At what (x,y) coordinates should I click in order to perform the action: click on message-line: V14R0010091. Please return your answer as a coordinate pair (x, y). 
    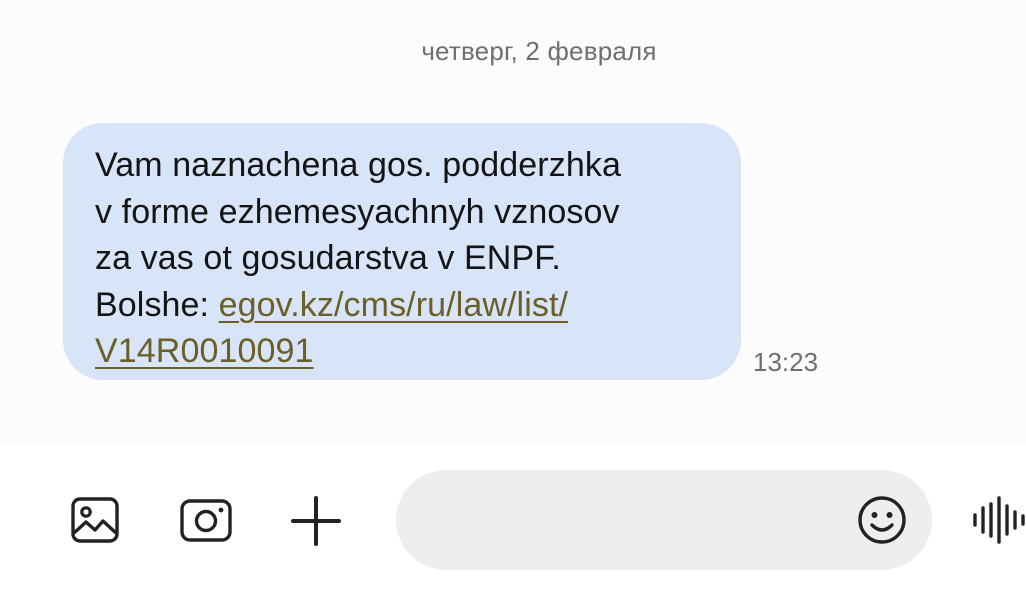
    Looking at the image, I should click on (408, 351).